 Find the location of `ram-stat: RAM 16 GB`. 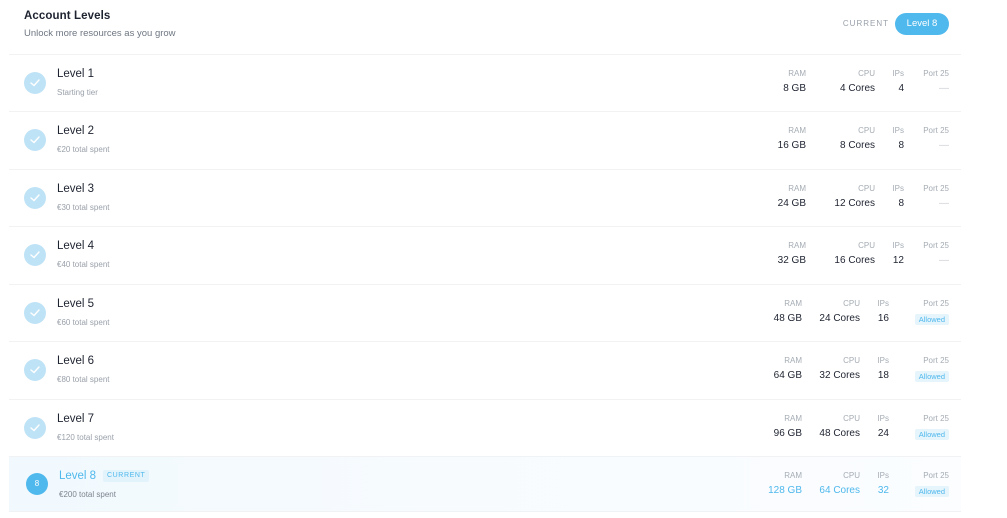

ram-stat: RAM 16 GB is located at coordinates (792, 139).